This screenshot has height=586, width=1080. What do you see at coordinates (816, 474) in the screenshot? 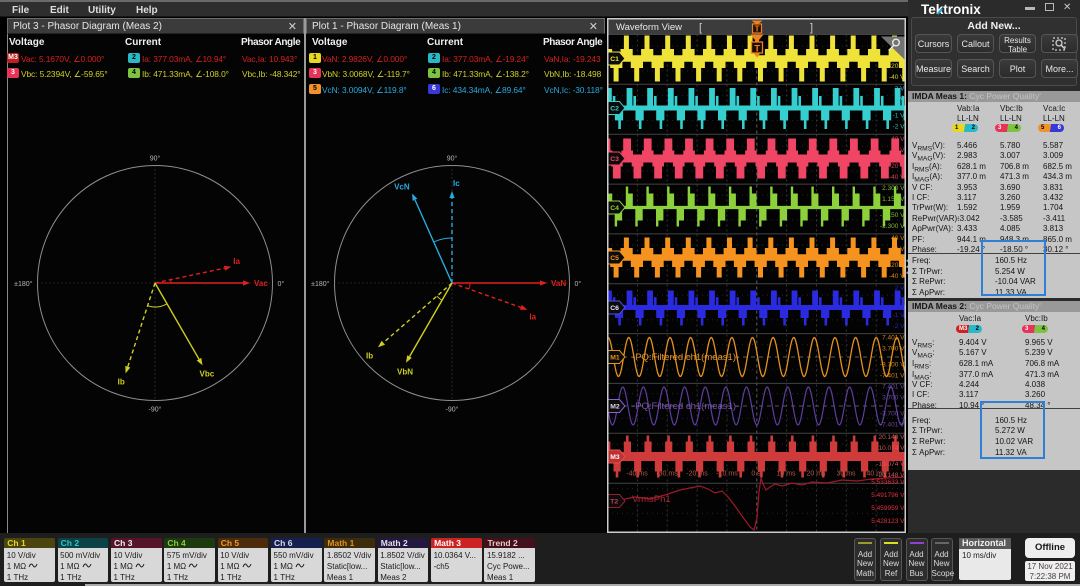
I see `svg-text: 20 ms` at bounding box center [816, 474].